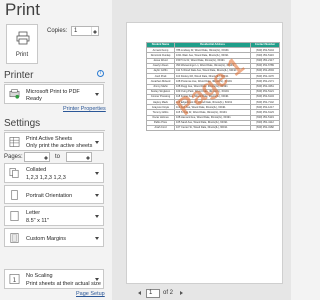 The width and height of the screenshot is (320, 300). What do you see at coordinates (182, 293) in the screenshot?
I see `next-page-icon` at bounding box center [182, 293].